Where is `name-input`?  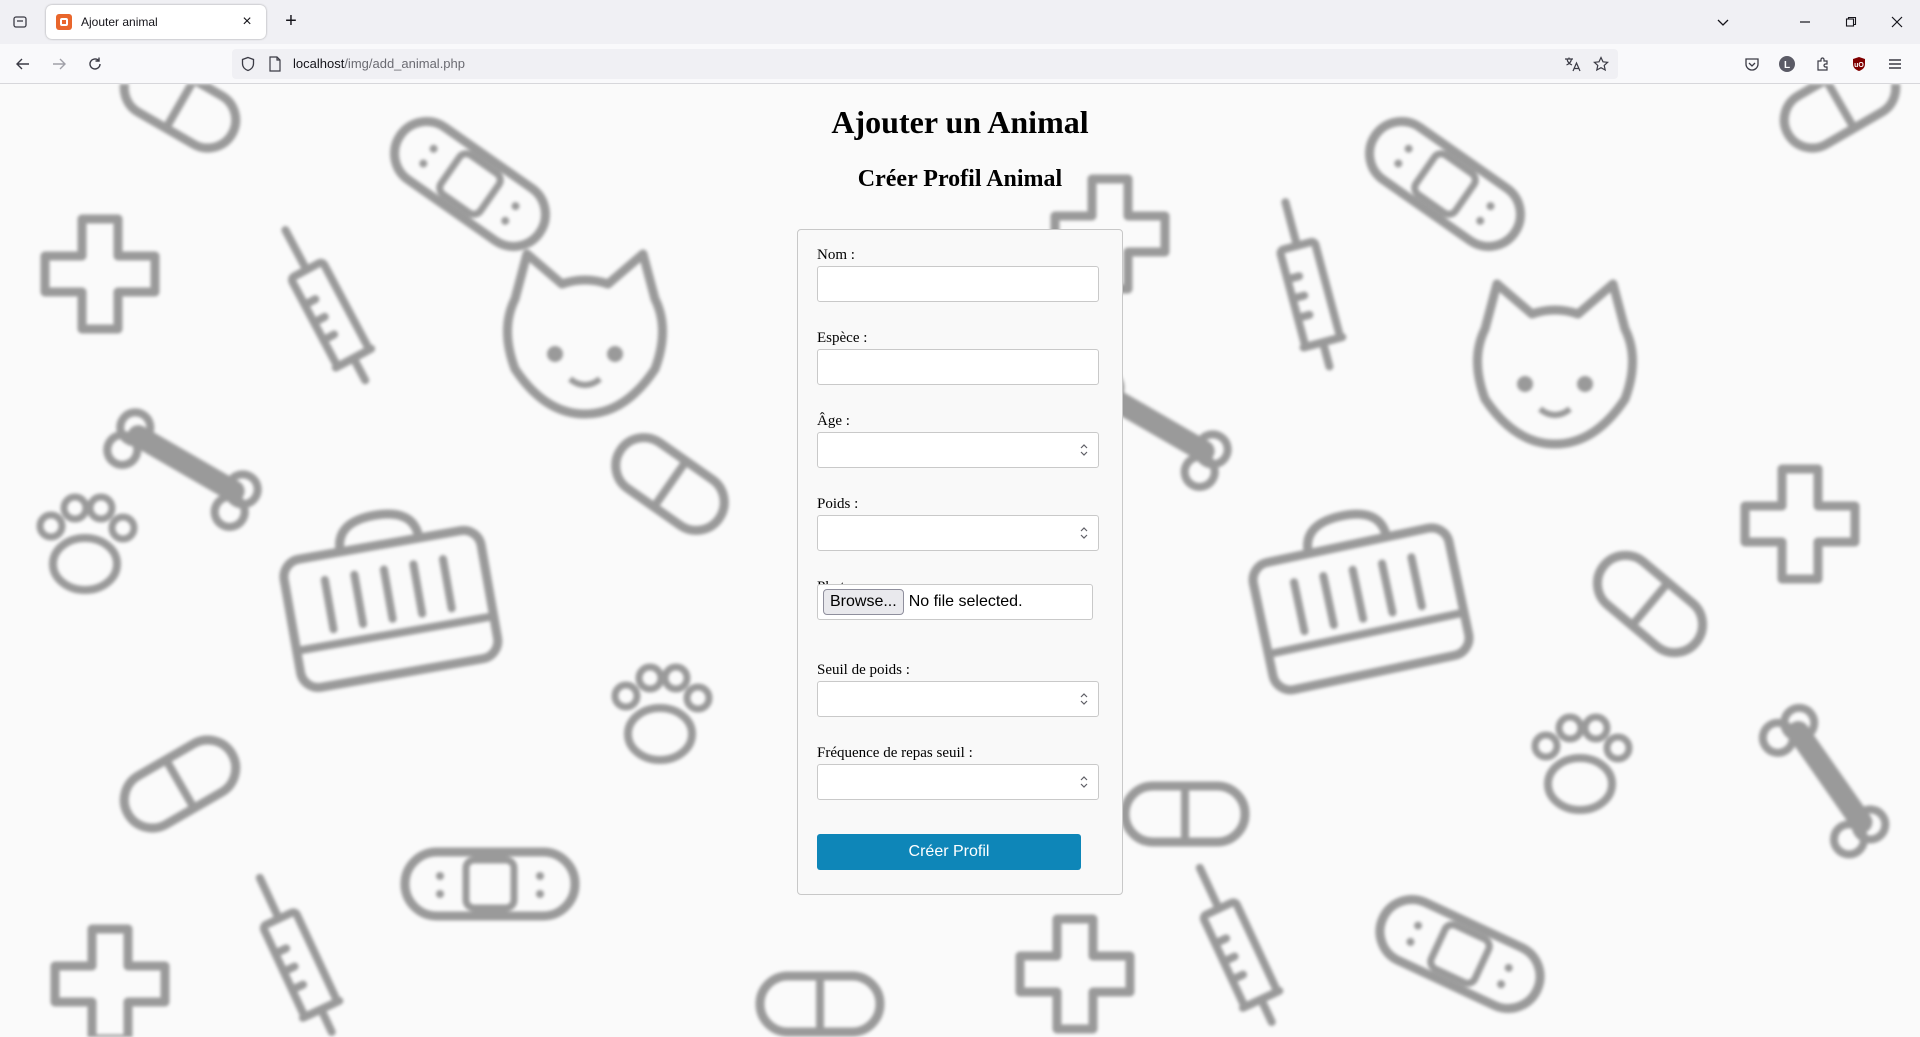 name-input is located at coordinates (958, 284).